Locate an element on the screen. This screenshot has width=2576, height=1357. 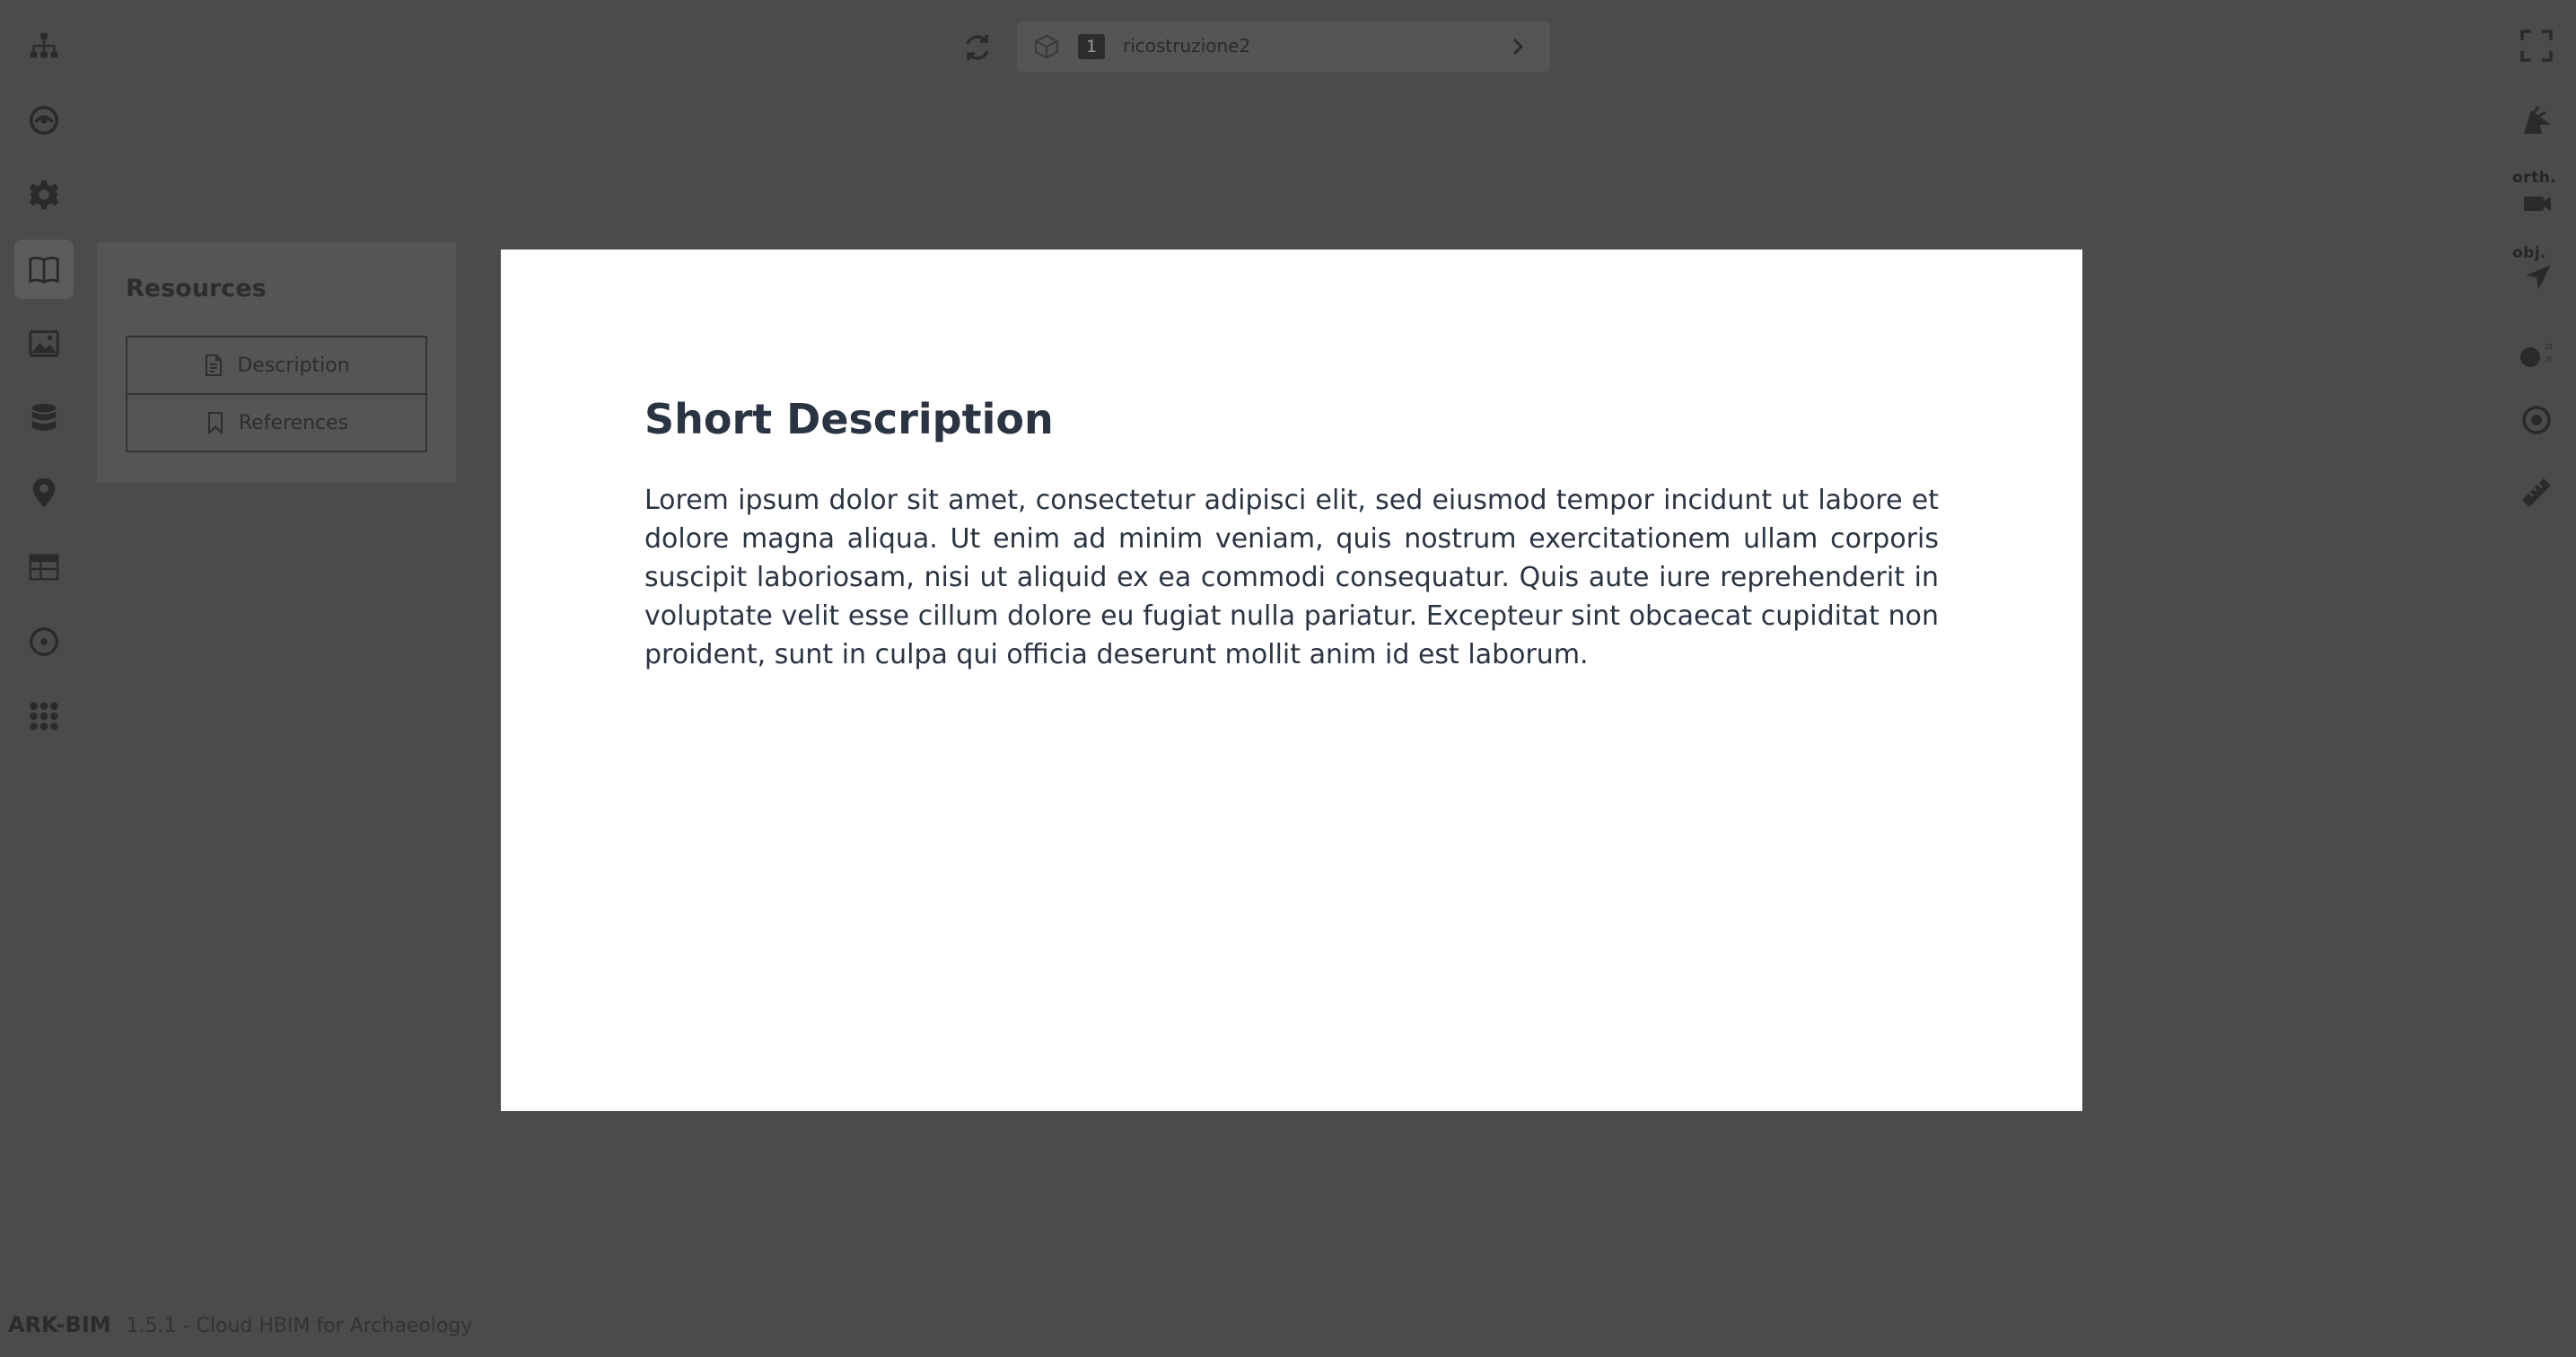
version-text: 1.5.1 - Cloud HBIM for Archaeology is located at coordinates (299, 1326).